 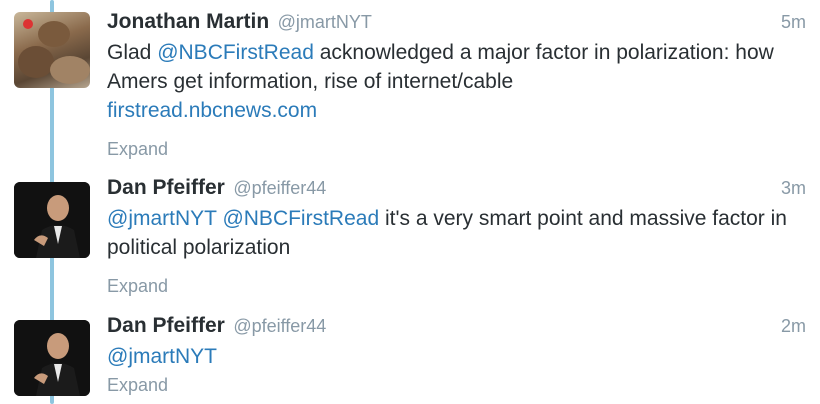 What do you see at coordinates (456, 23) in the screenshot?
I see `tweet-header: Jonathan Martin @jmartNYT 5m` at bounding box center [456, 23].